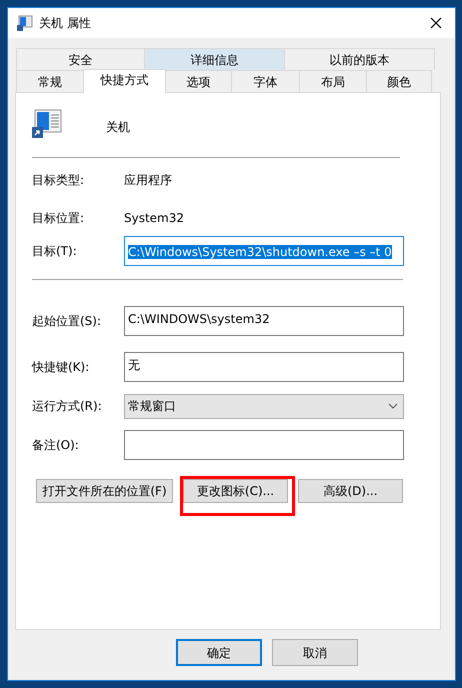 This screenshot has width=462, height=688. What do you see at coordinates (104, 491) in the screenshot?
I see `button: 打开文件所在的位置(F)` at bounding box center [104, 491].